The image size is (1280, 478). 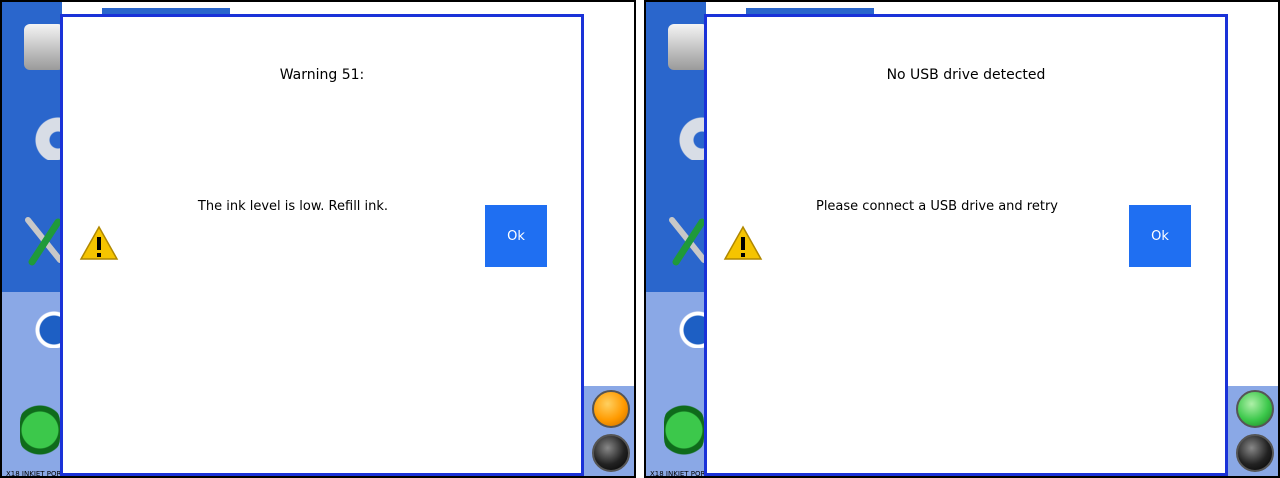 What do you see at coordinates (1255, 409) in the screenshot?
I see `green-status-lamp` at bounding box center [1255, 409].